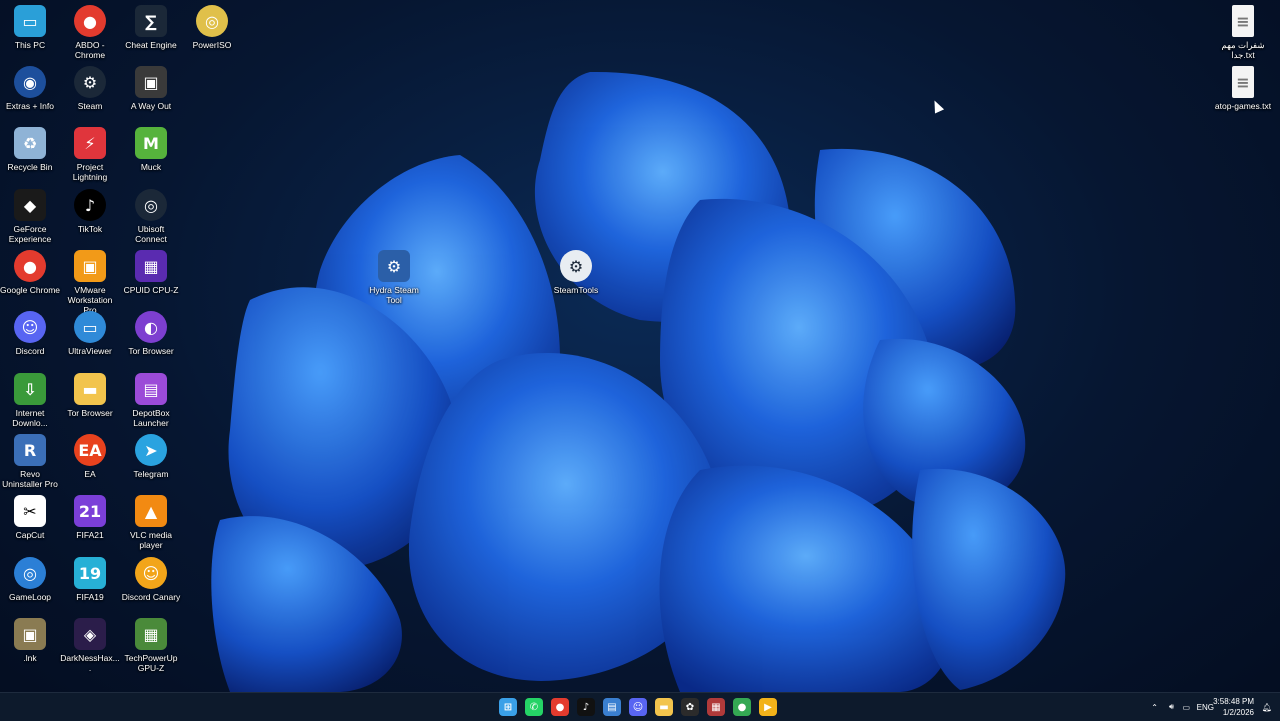 The image size is (1280, 721). Describe the element at coordinates (151, 88) in the screenshot. I see `desktop-icon: ▣ A Way Out` at that location.